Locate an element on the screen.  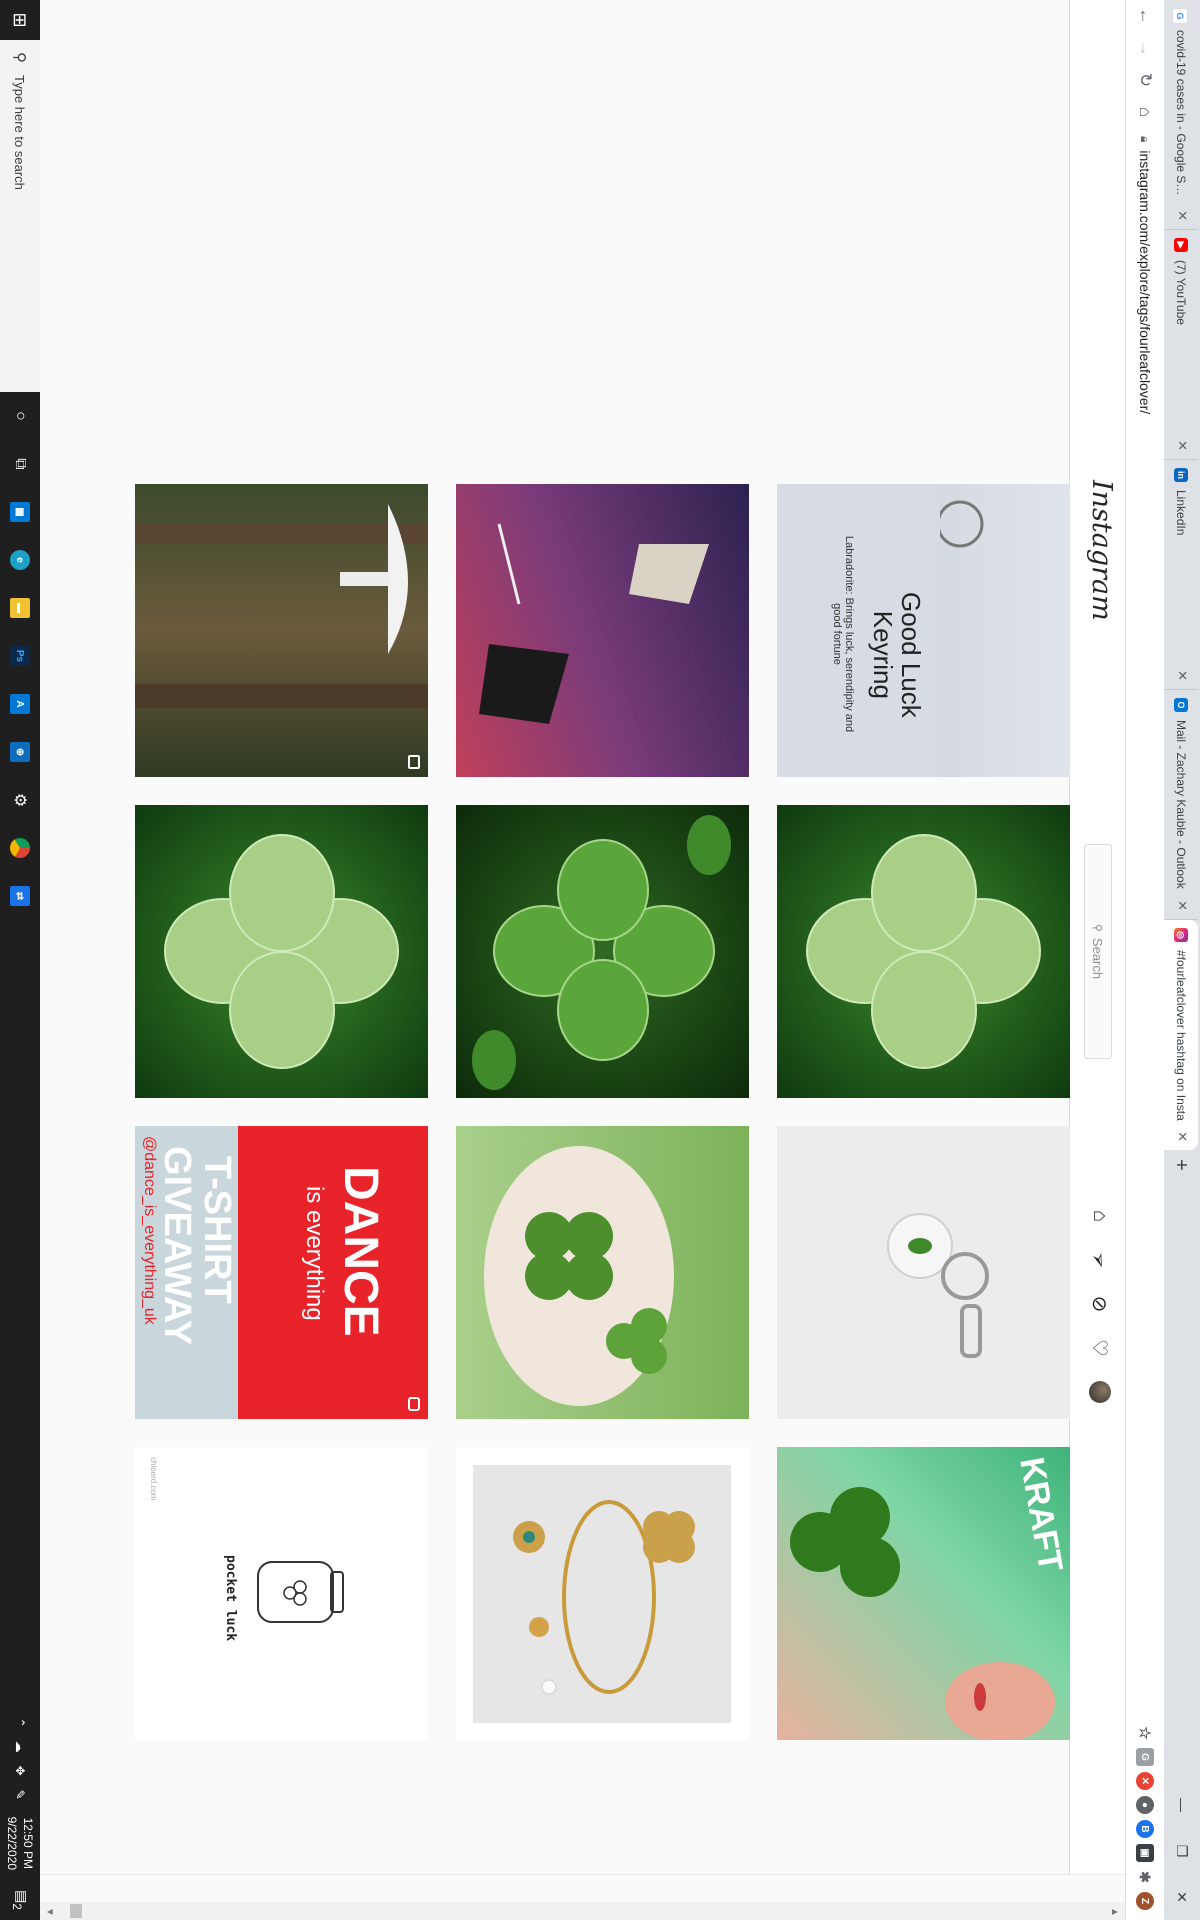
search-placeholder: Search is located at coordinates (1098, 958).